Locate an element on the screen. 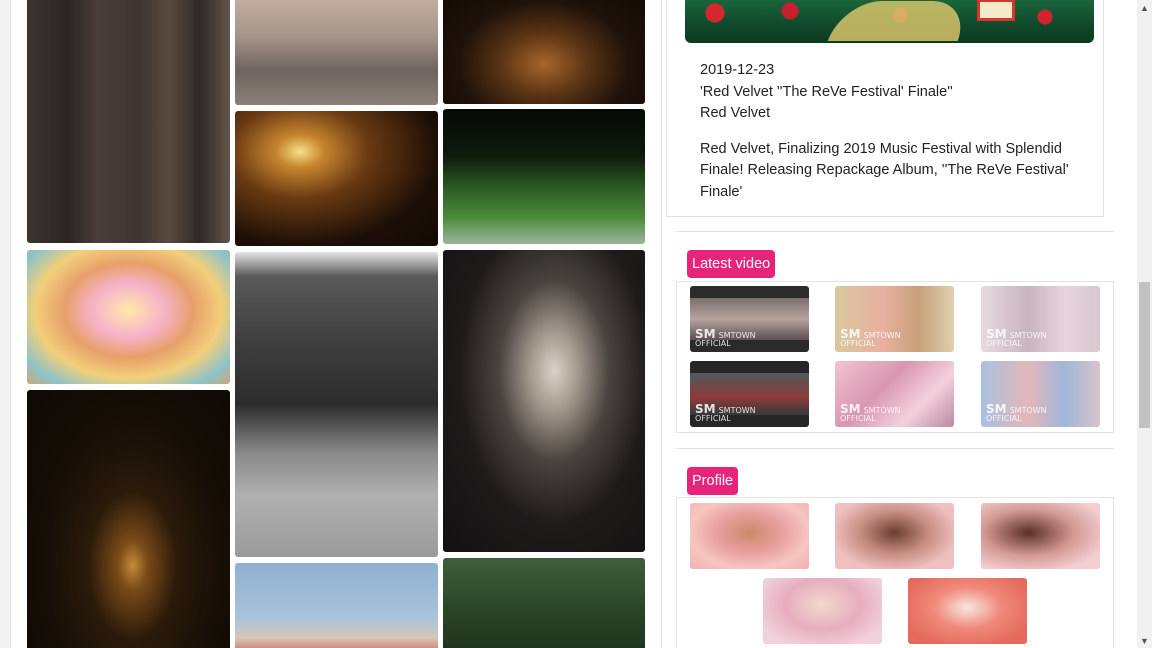 The height and width of the screenshot is (648, 1152). gallery-photo-rose is located at coordinates (336, 605).